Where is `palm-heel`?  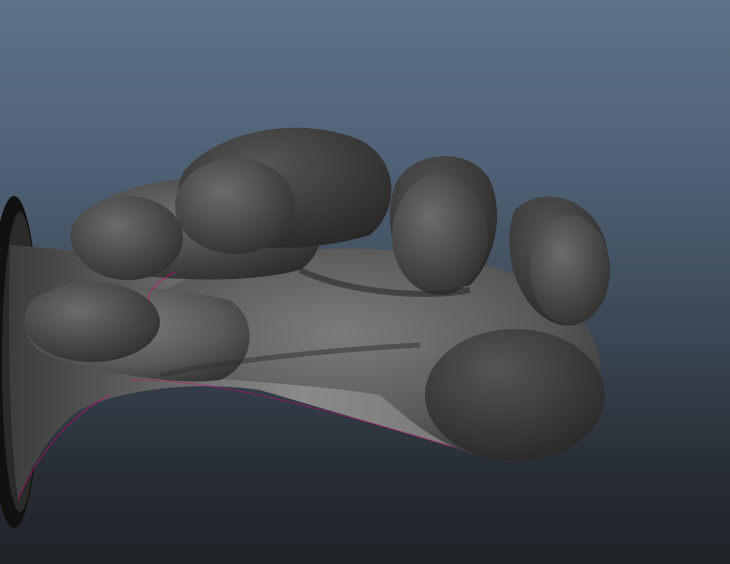
palm-heel is located at coordinates (515, 395).